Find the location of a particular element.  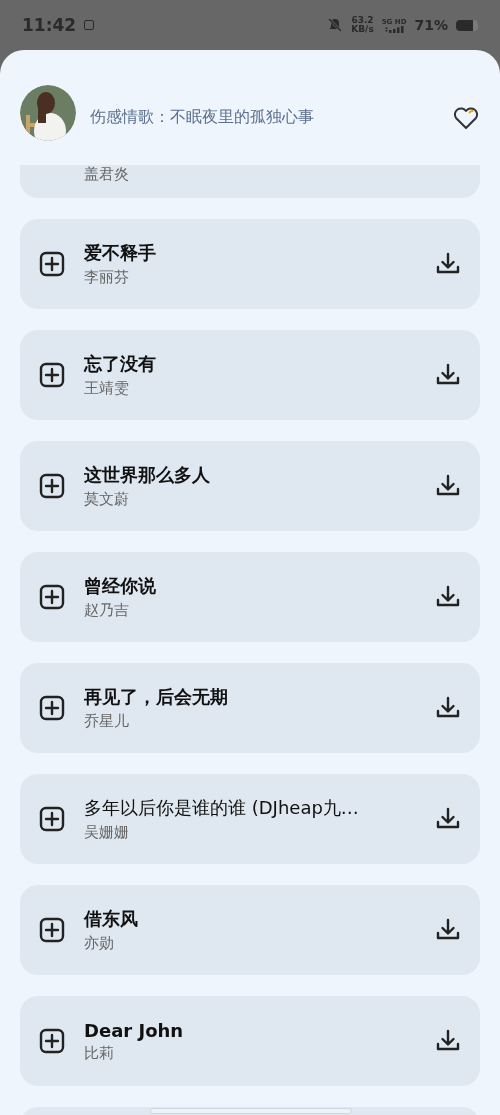

song-title: 忘了没有 is located at coordinates (120, 364).